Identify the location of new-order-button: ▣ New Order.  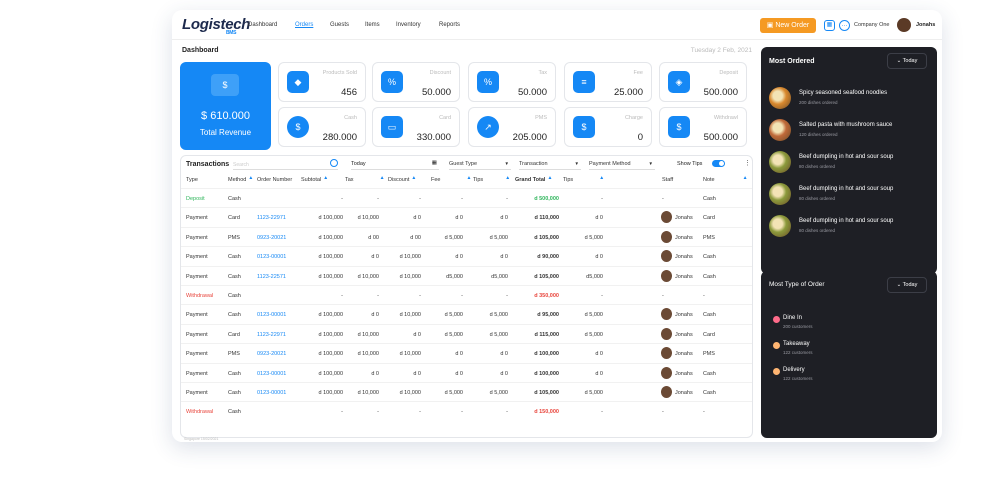
(788, 25).